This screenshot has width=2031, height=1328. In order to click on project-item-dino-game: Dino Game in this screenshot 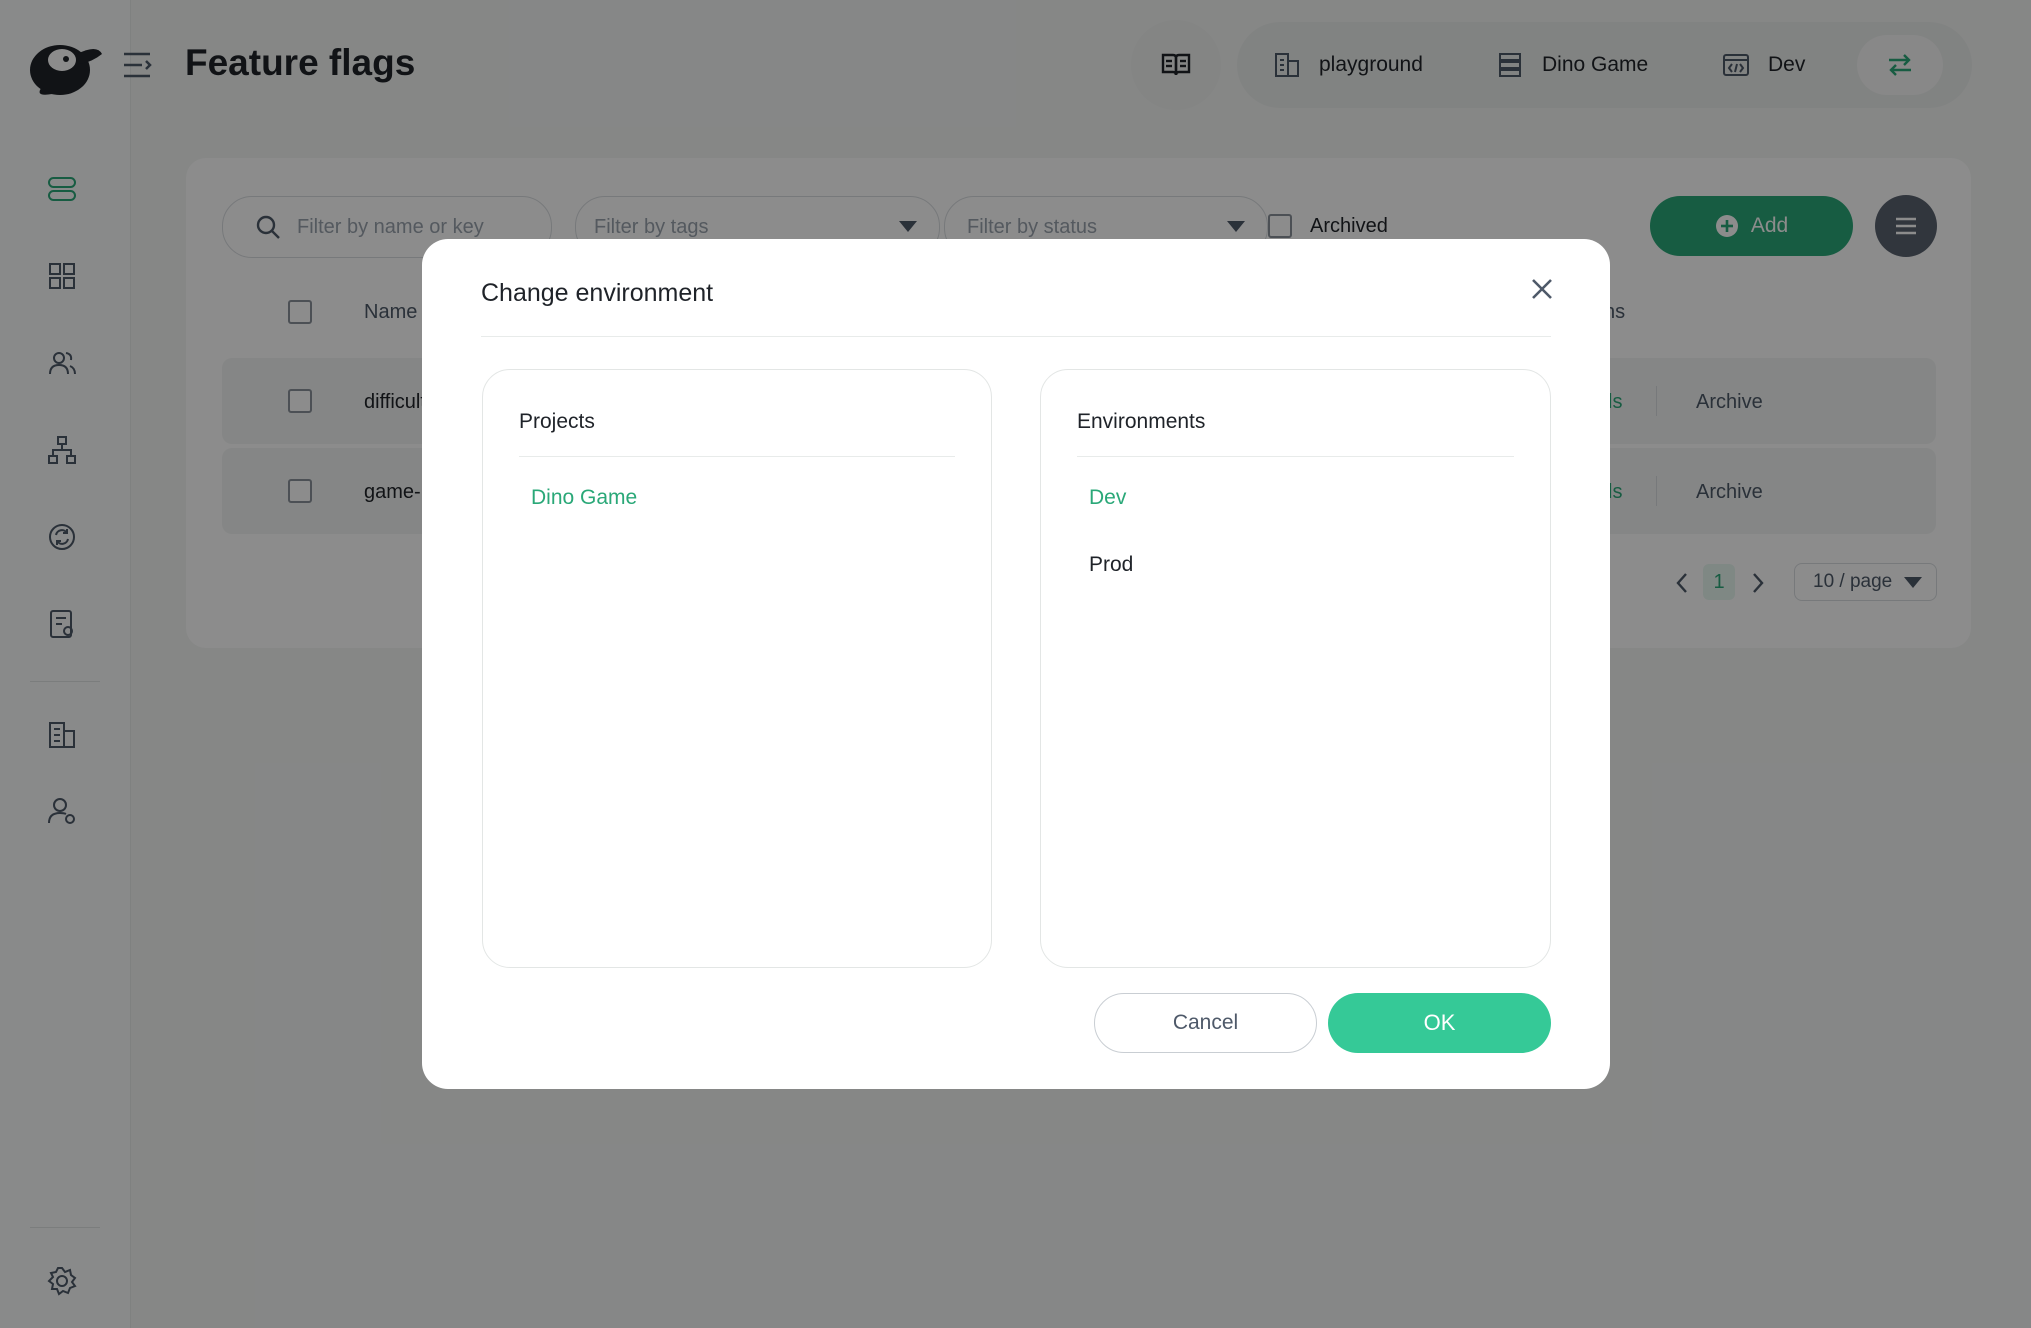, I will do `click(584, 498)`.